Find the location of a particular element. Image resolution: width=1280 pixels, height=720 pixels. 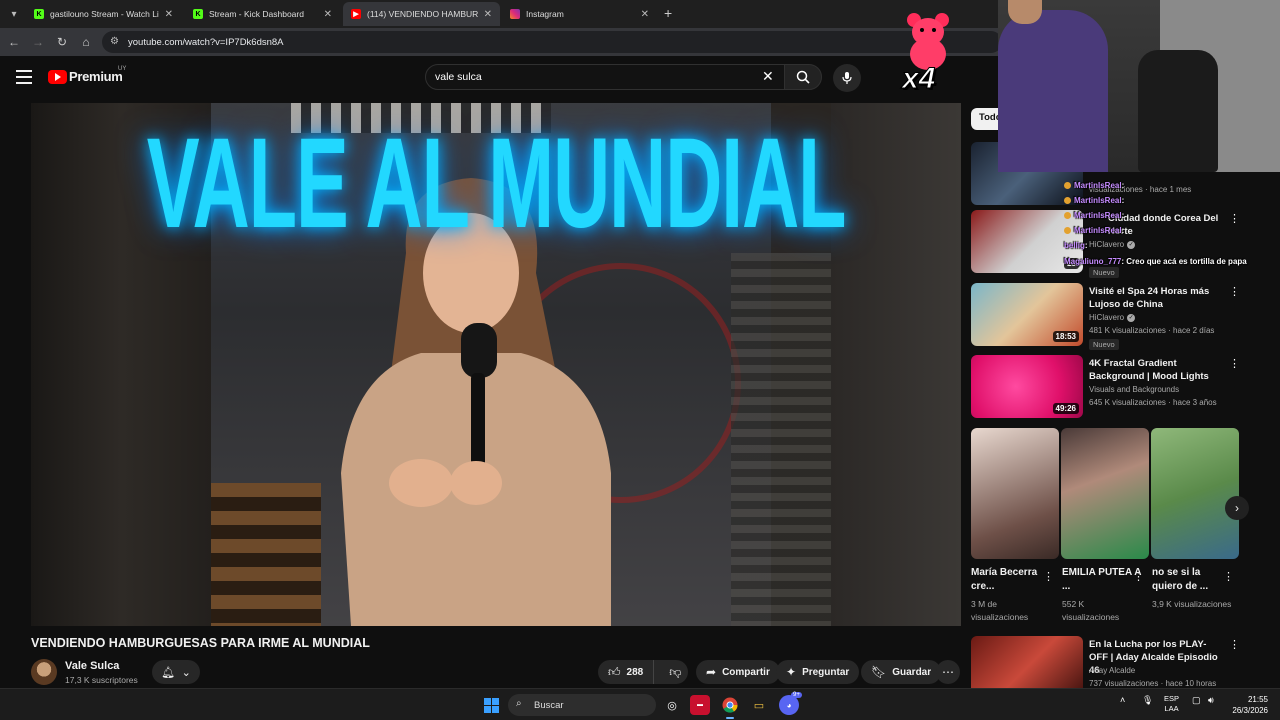

monitor-icon: ▢ is located at coordinates (1196, 700).